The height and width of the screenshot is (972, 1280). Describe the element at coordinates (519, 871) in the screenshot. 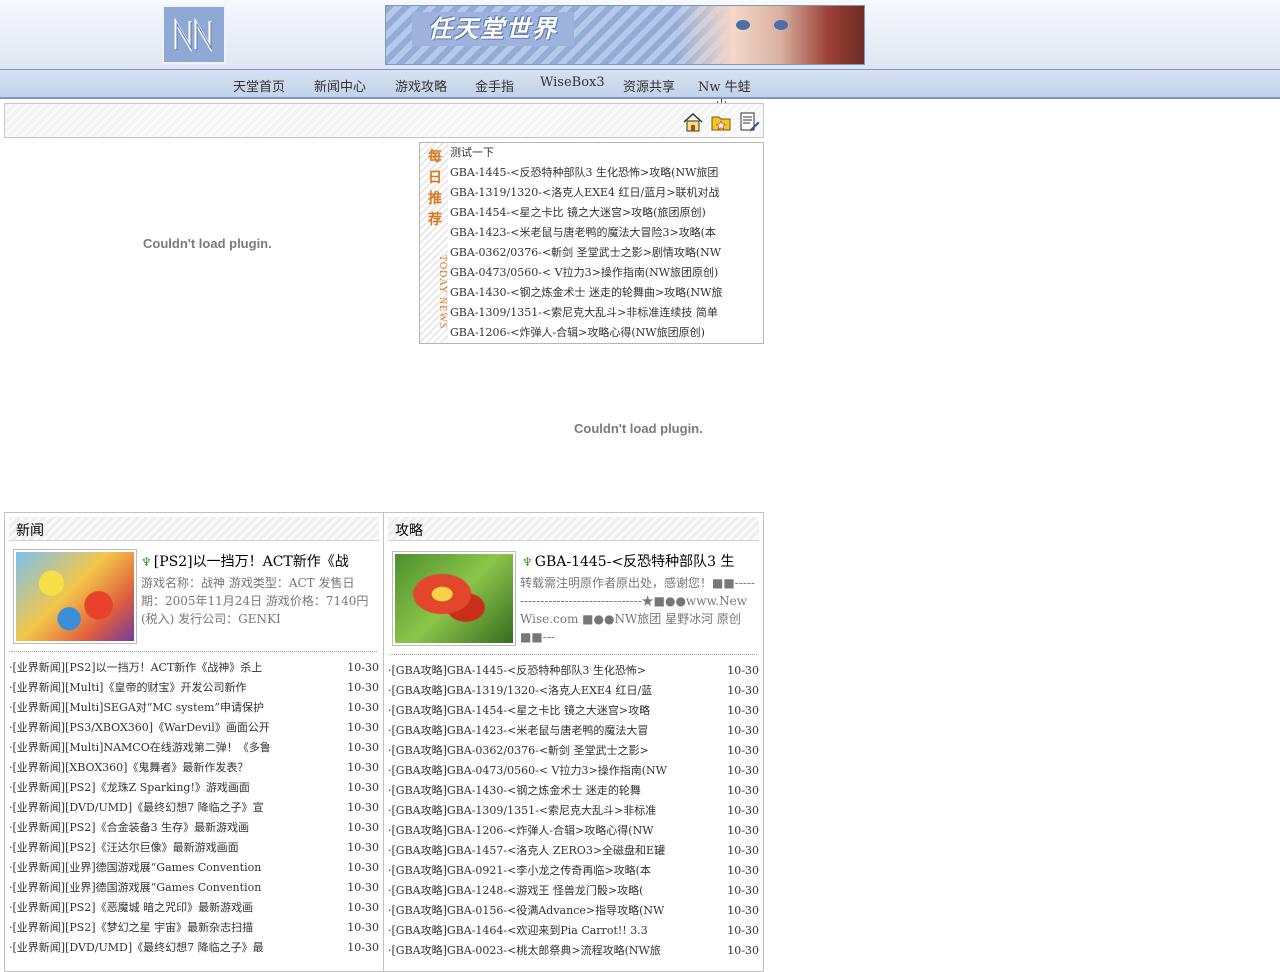

I see `guide-item-title: ·[GBA攻略]GBA-0921-<李小龙之传奇再临>攻略(本` at that location.